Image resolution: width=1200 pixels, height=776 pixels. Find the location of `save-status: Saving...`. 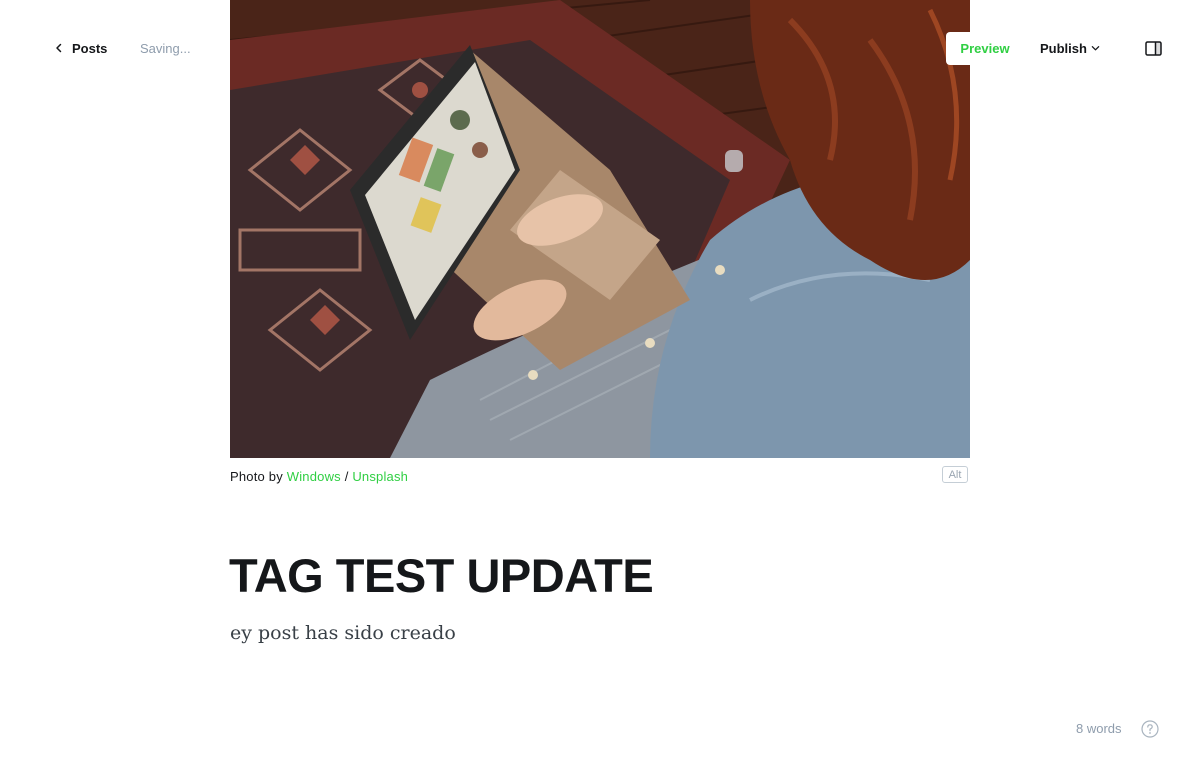

save-status: Saving... is located at coordinates (165, 48).